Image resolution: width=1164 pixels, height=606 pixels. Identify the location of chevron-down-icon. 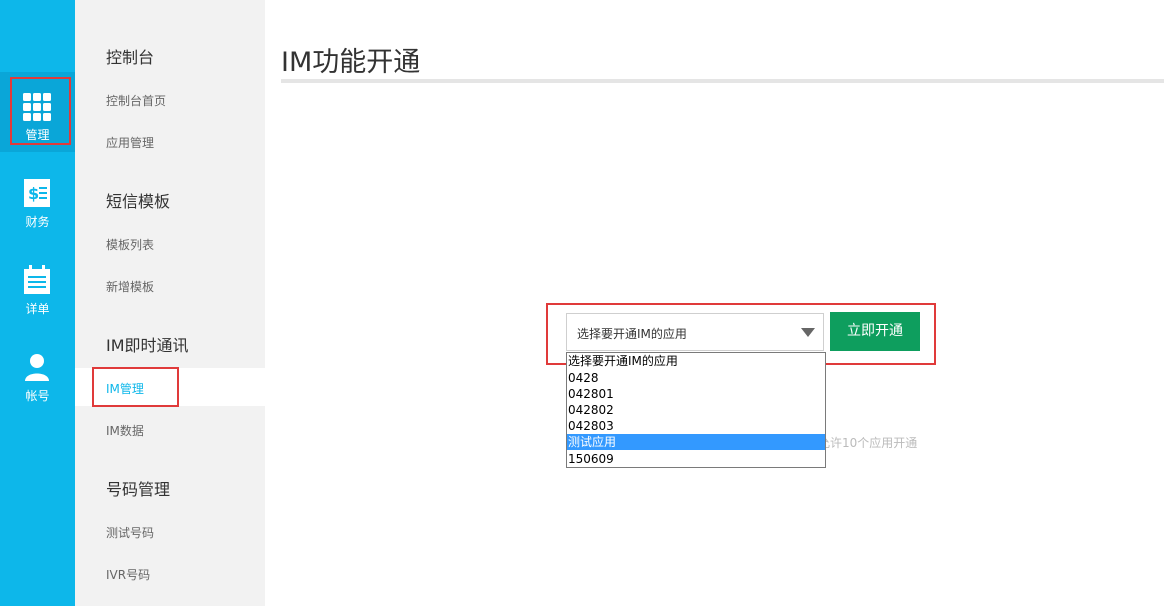
(808, 332).